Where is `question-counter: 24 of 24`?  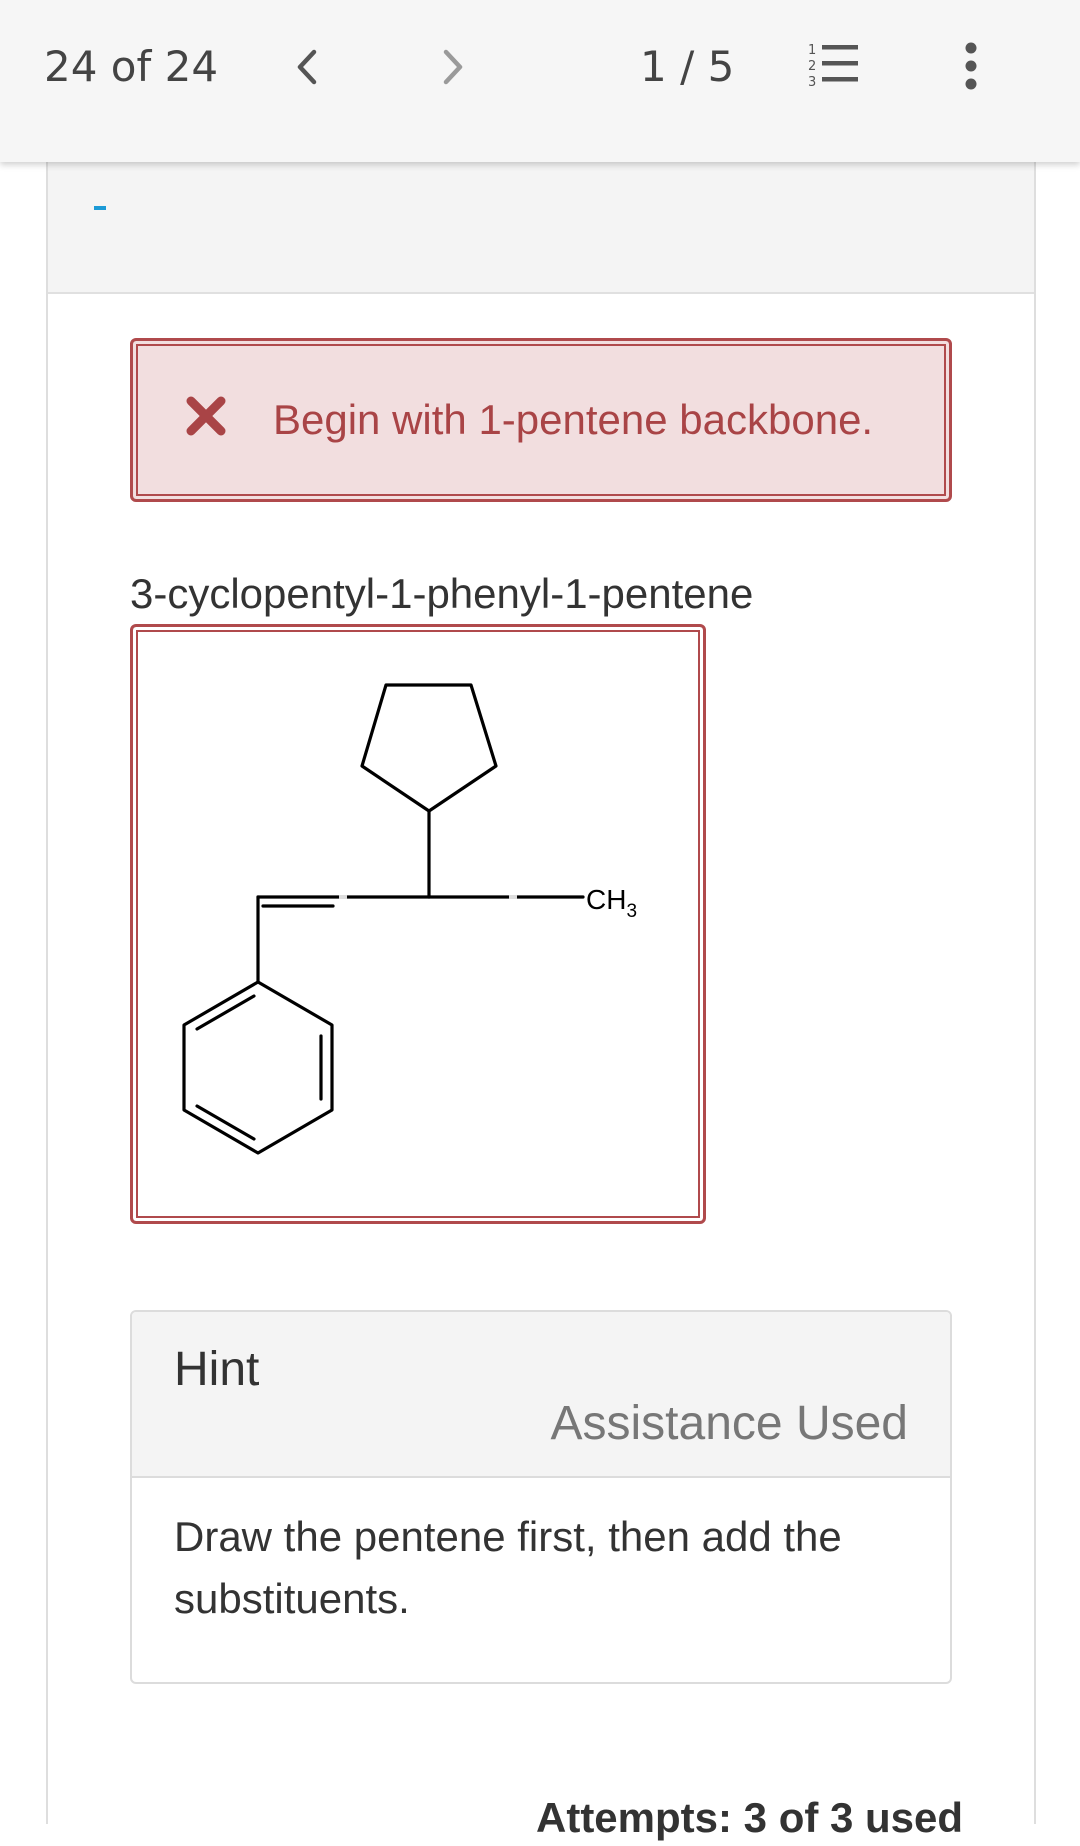
question-counter: 24 of 24 is located at coordinates (131, 66).